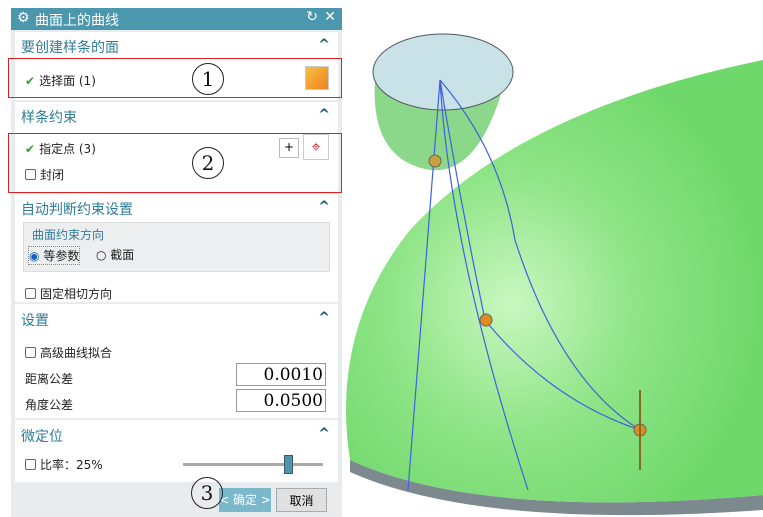 This screenshot has height=517, width=763. I want to click on section-title: 要创建样条的面, so click(70, 48).